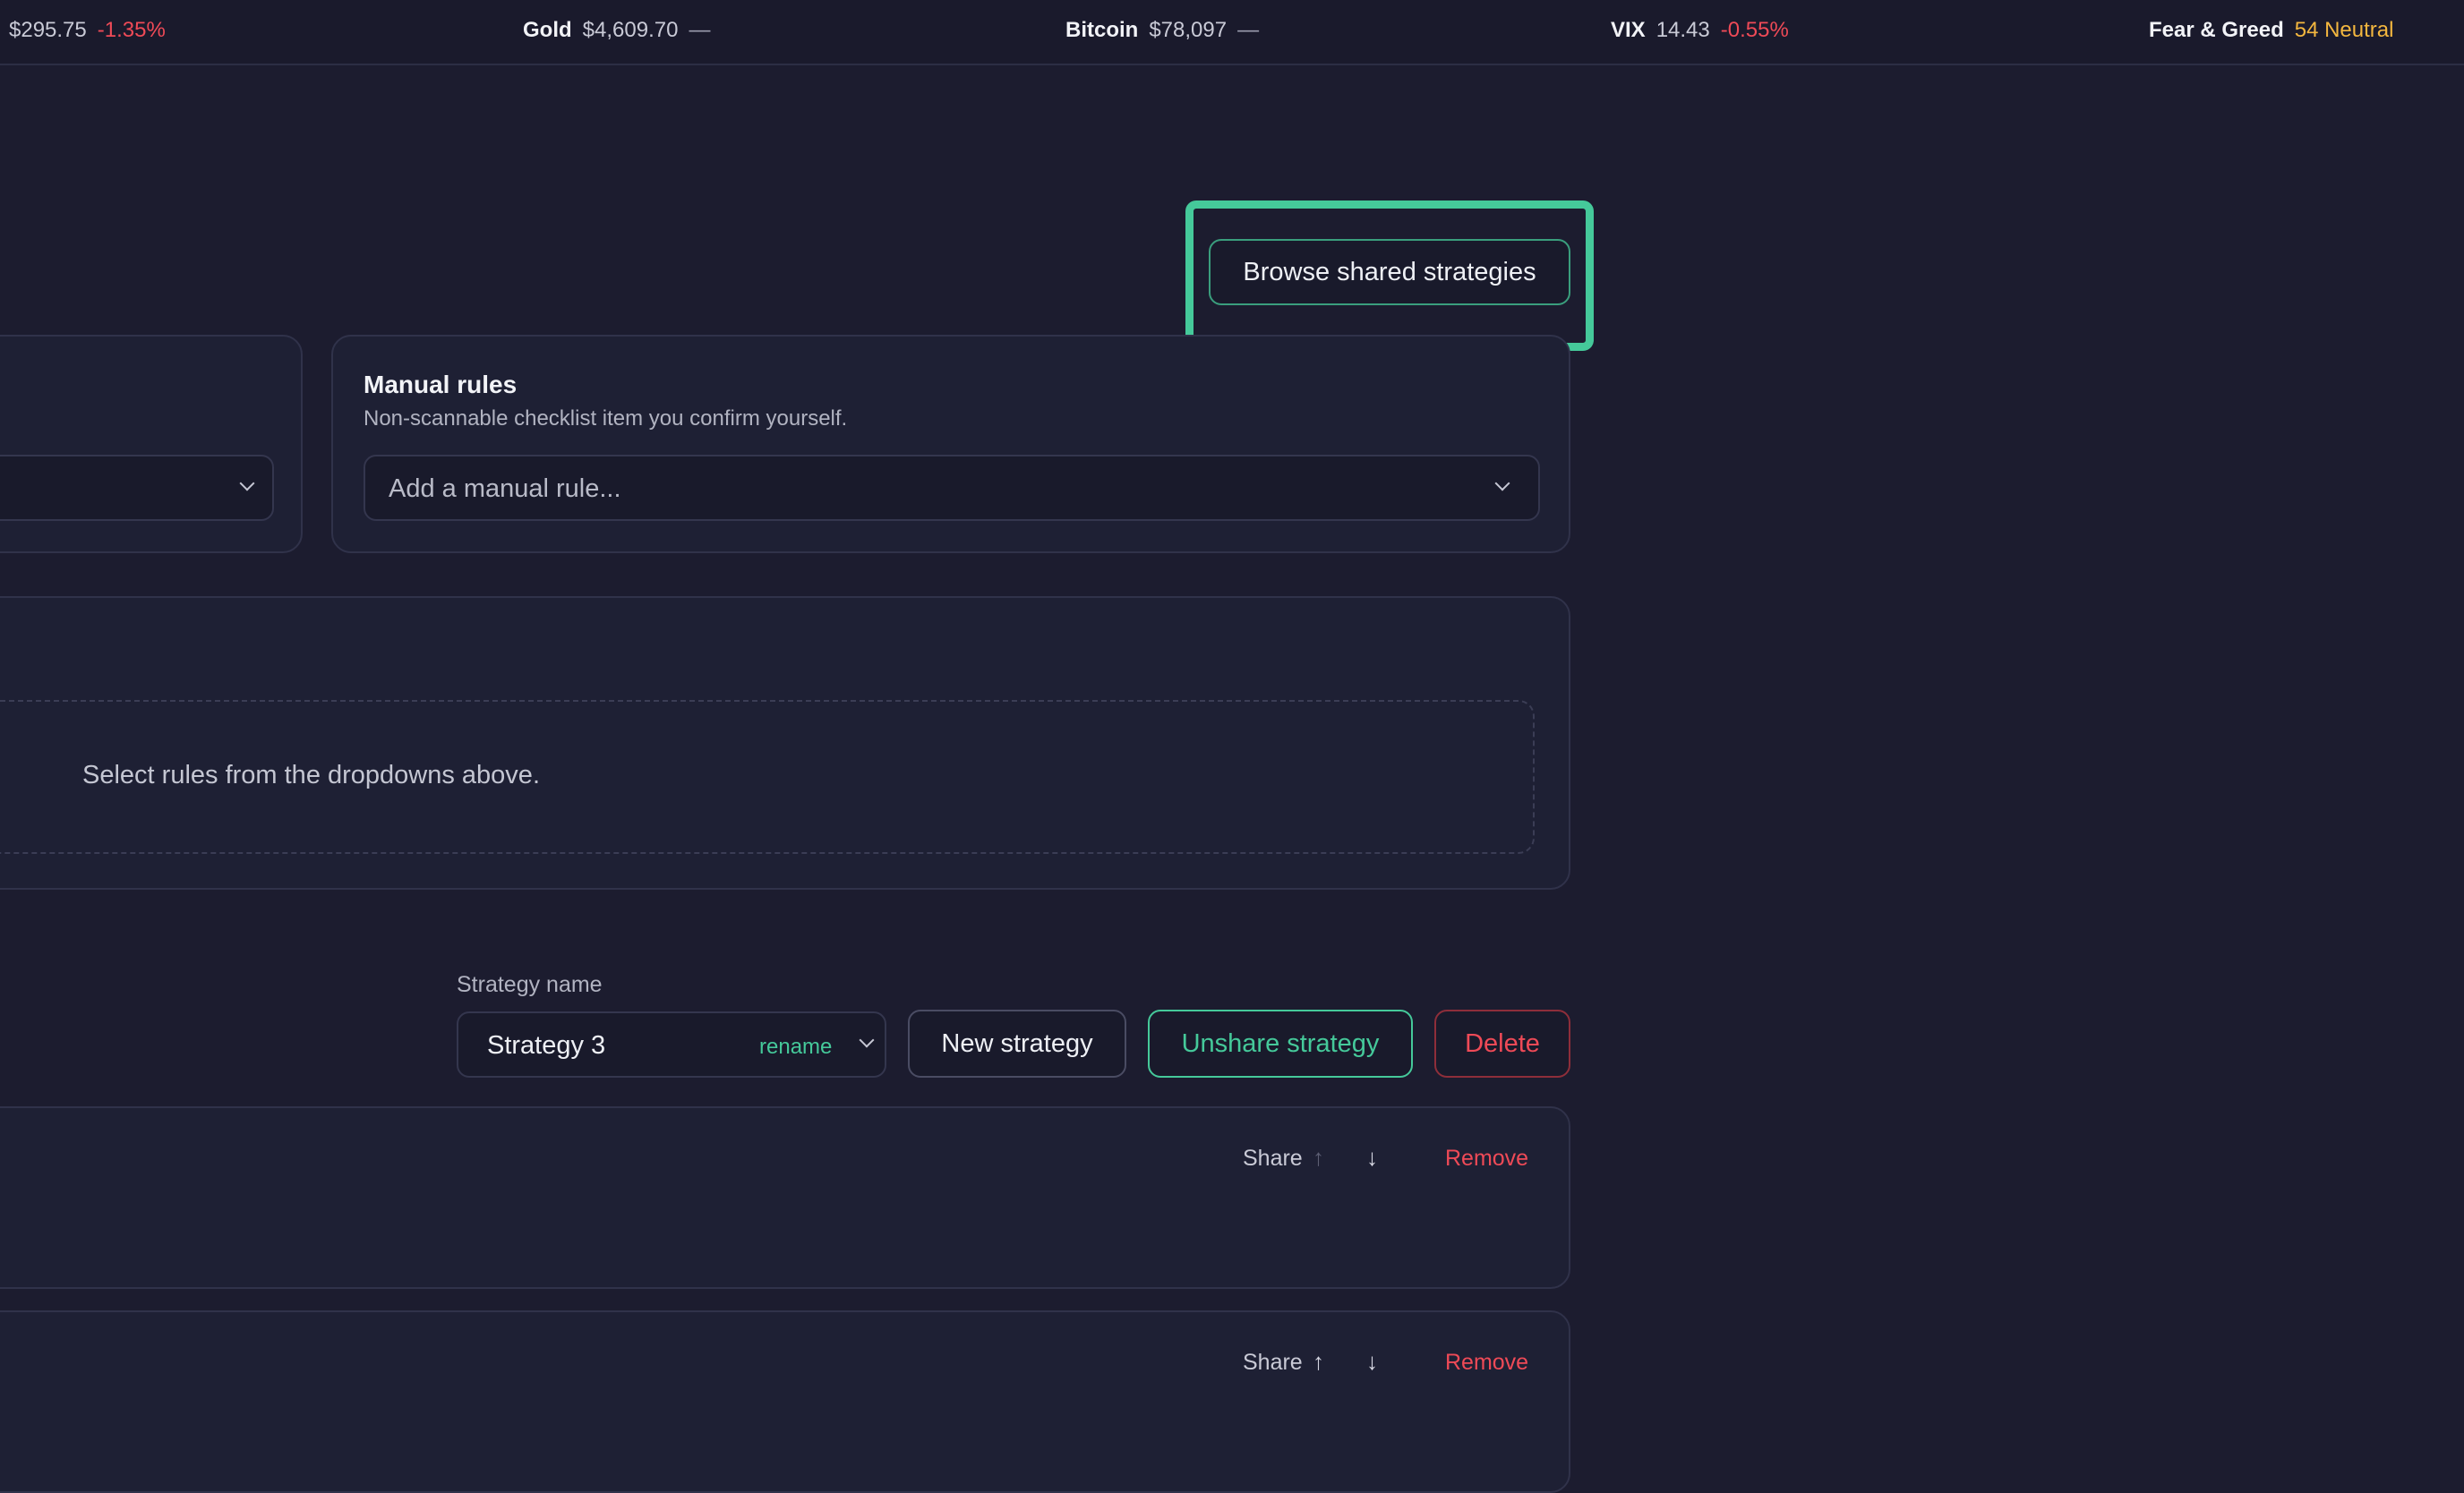  I want to click on strategy-select: Strategy 3 rename, so click(671, 1044).